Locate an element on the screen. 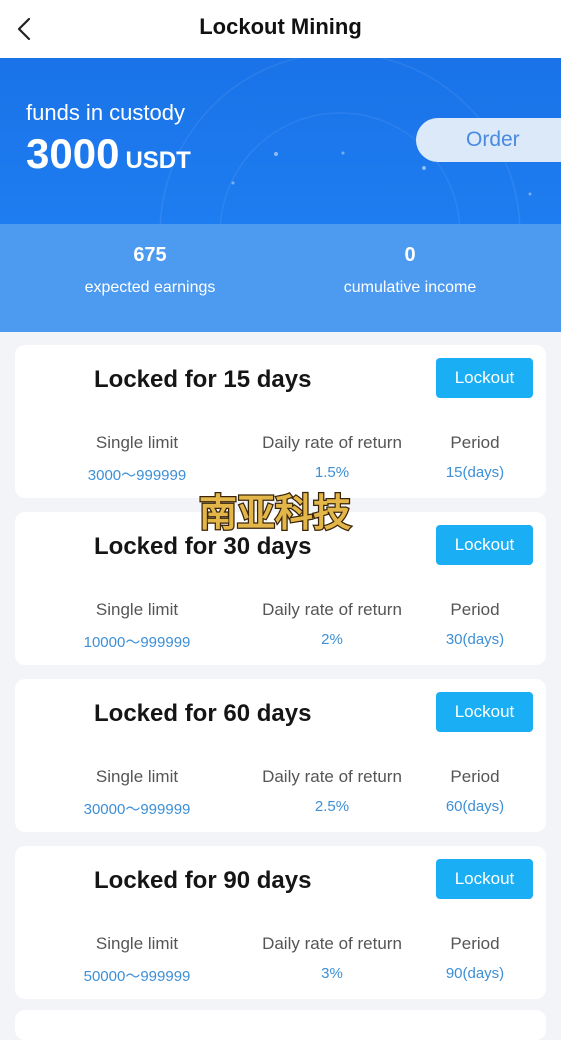 The width and height of the screenshot is (561, 1040). plan-title: Locked for 90 days is located at coordinates (203, 880).